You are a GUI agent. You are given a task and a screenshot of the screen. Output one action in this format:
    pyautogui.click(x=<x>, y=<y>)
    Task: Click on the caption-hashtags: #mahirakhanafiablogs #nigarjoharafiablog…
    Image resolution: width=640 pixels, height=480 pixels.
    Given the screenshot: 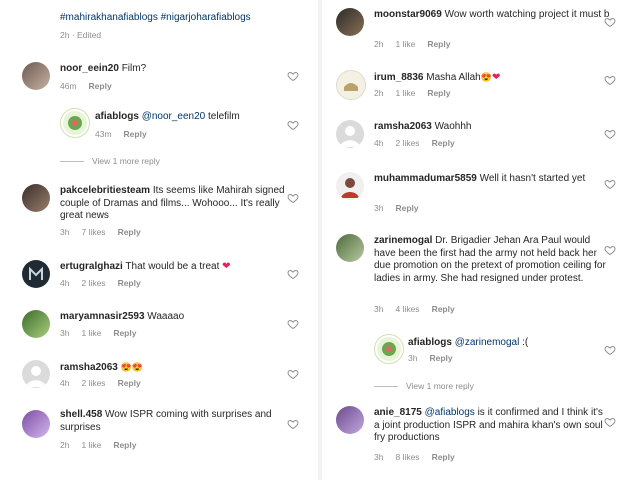 What is the action you would take?
    pyautogui.click(x=155, y=17)
    